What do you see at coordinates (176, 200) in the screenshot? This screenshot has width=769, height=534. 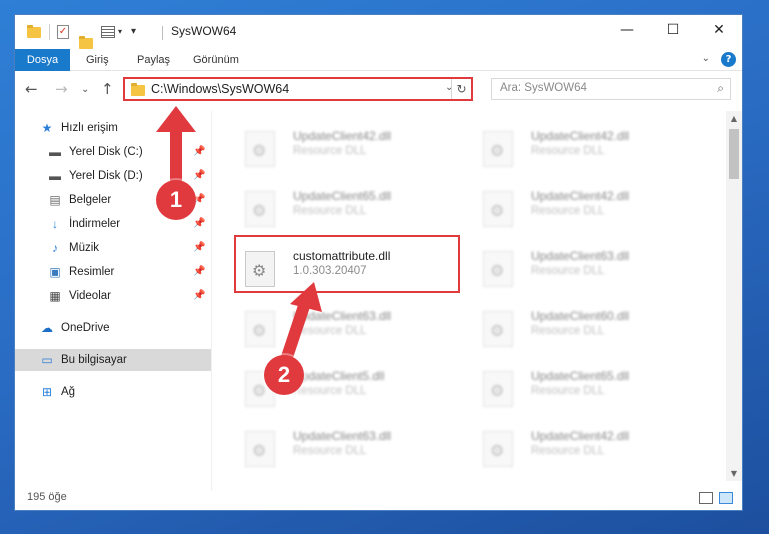 I see `step-1-badge: 1` at bounding box center [176, 200].